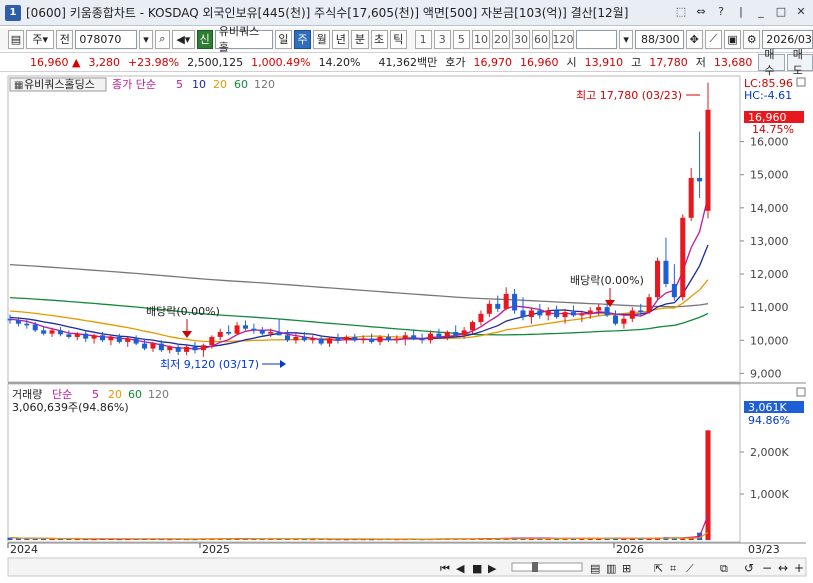  Describe the element at coordinates (799, 568) in the screenshot. I see `zoom-in-icon: +` at that location.